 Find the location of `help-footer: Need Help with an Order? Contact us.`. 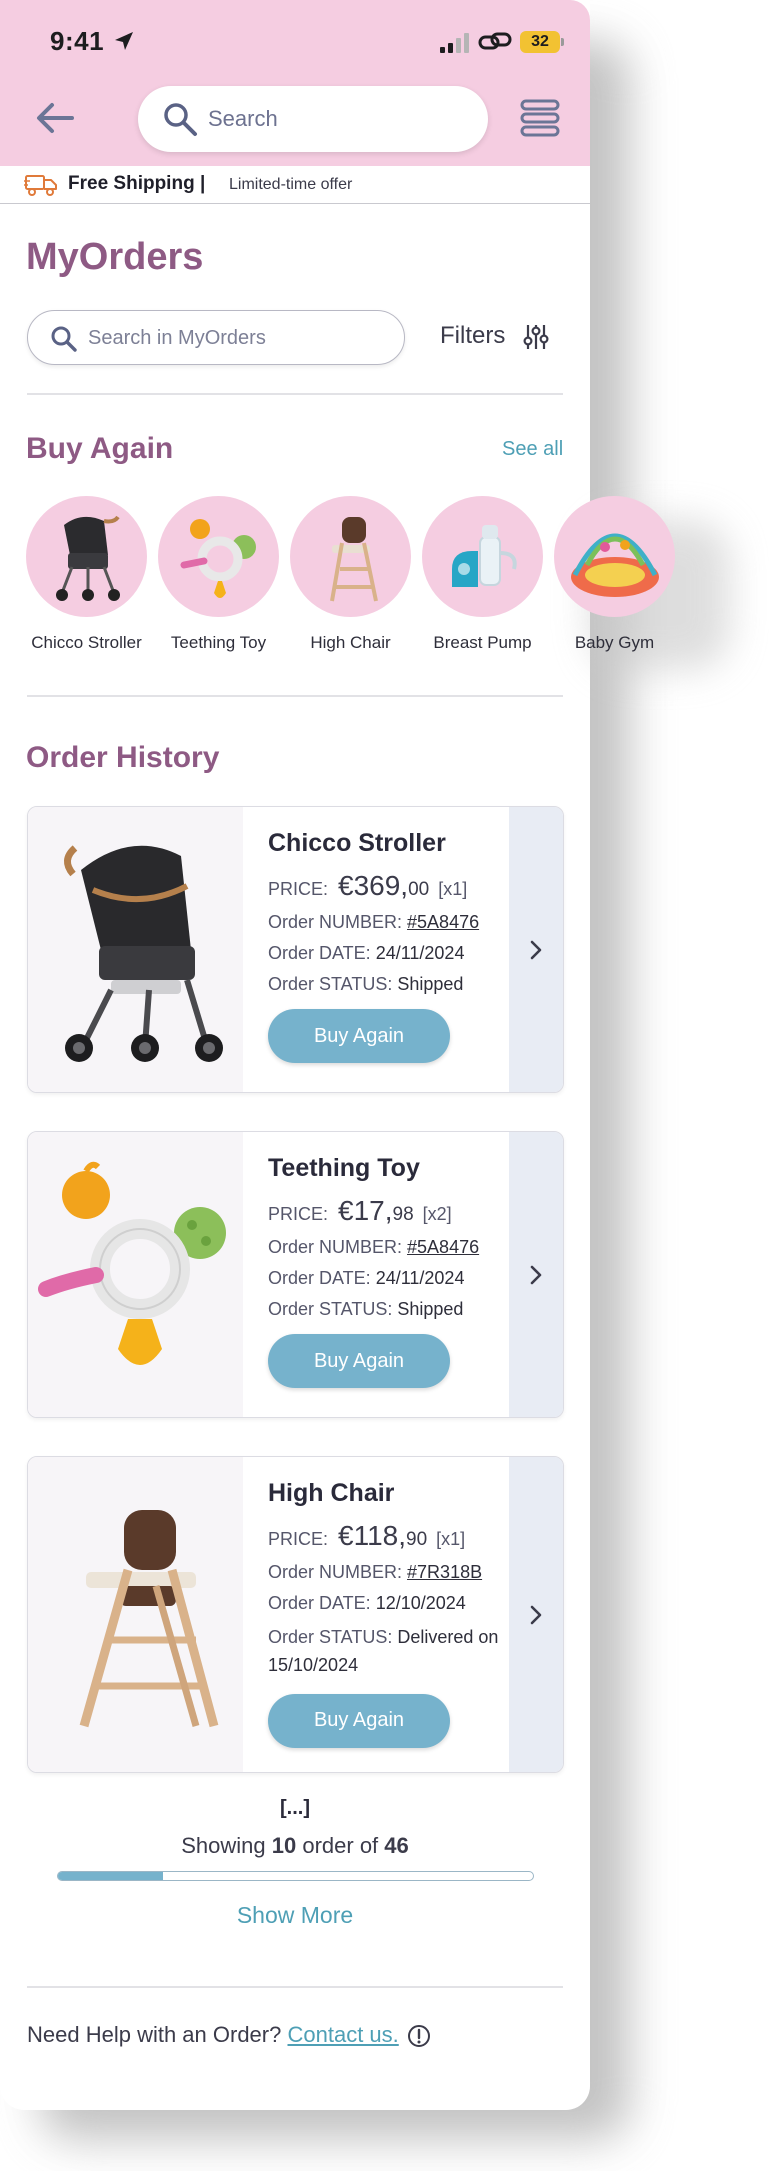

help-footer: Need Help with an Order? Contact us. is located at coordinates (228, 2035).